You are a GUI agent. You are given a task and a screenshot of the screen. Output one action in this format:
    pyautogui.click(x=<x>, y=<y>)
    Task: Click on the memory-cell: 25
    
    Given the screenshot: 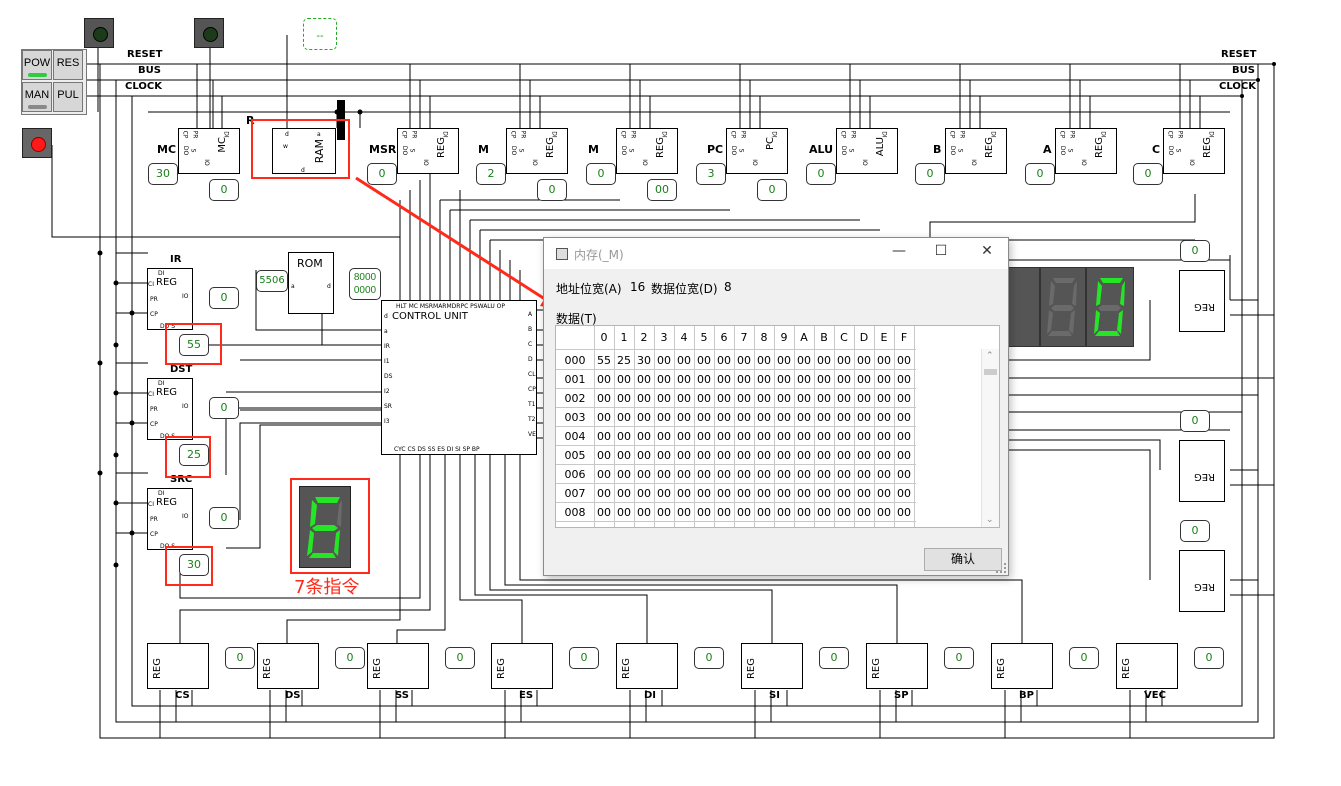 What is the action you would take?
    pyautogui.click(x=624, y=360)
    